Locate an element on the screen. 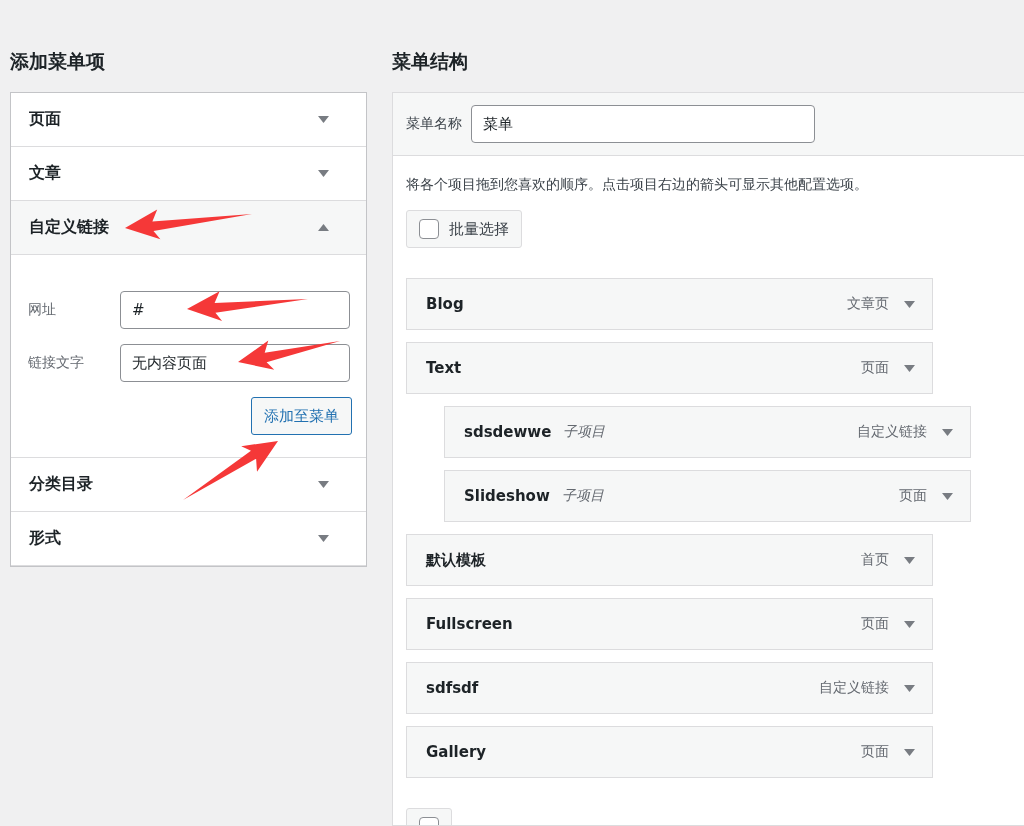  menu-item: Fullscreen 页面 is located at coordinates (669, 624).